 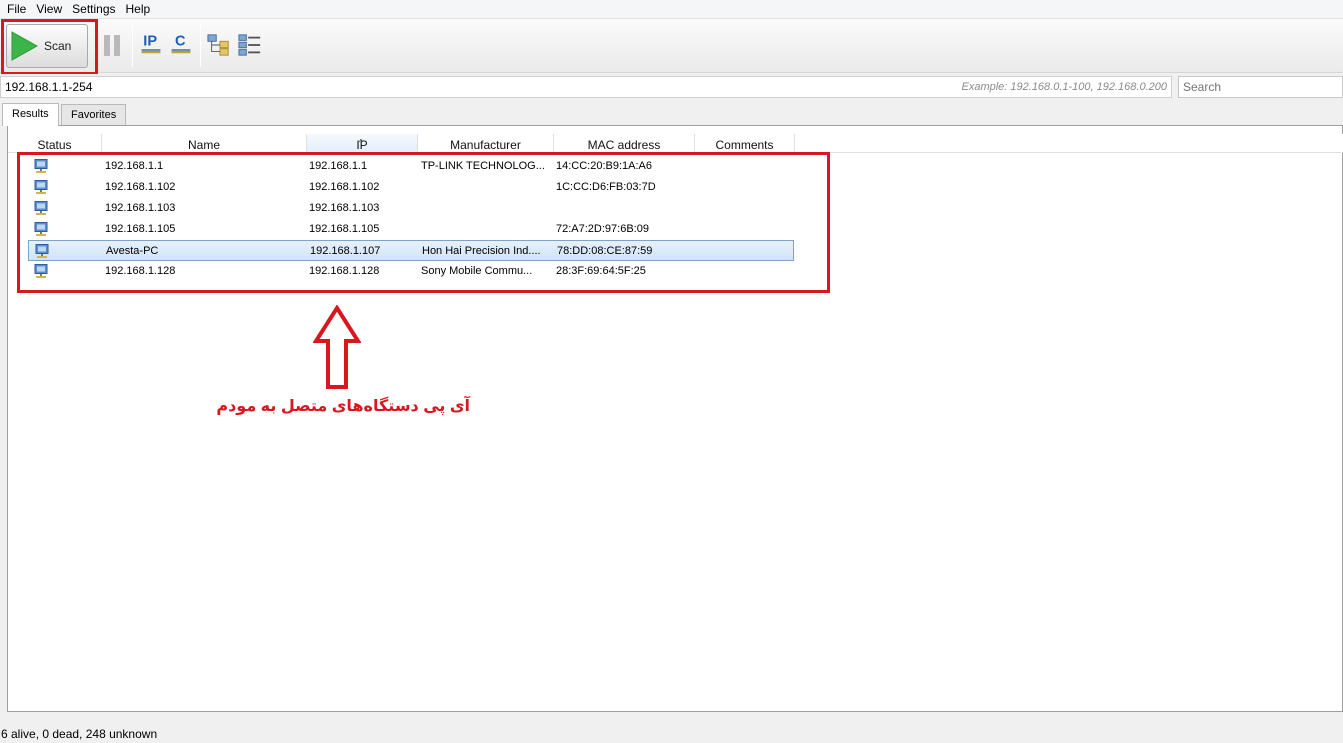 What do you see at coordinates (95, 9) in the screenshot?
I see `menu-settings: Settings` at bounding box center [95, 9].